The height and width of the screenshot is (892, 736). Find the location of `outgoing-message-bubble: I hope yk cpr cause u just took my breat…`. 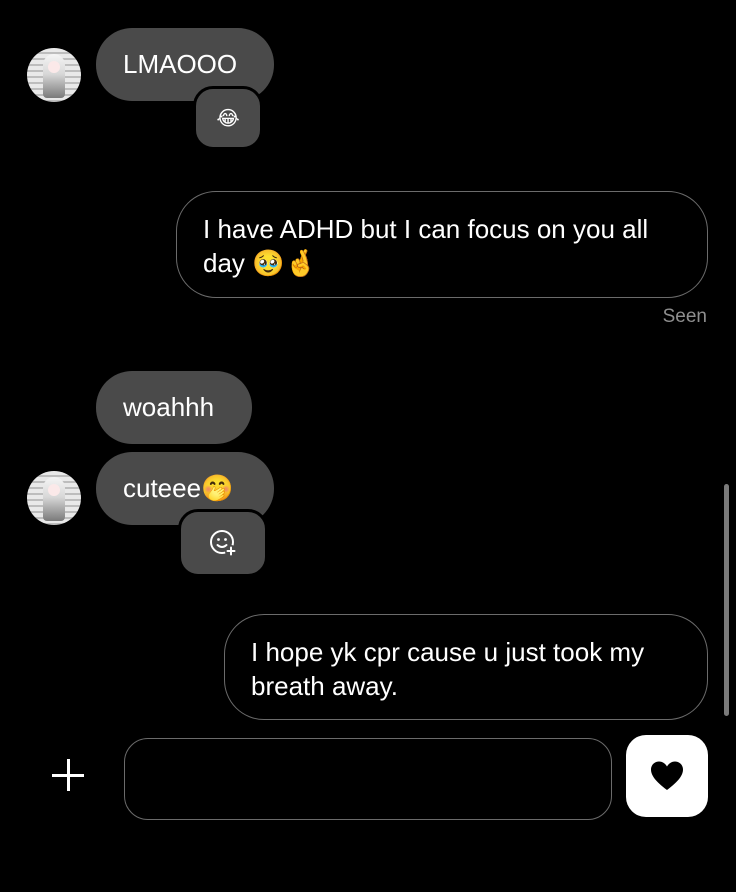

outgoing-message-bubble: I hope yk cpr cause u just took my breat… is located at coordinates (466, 667).